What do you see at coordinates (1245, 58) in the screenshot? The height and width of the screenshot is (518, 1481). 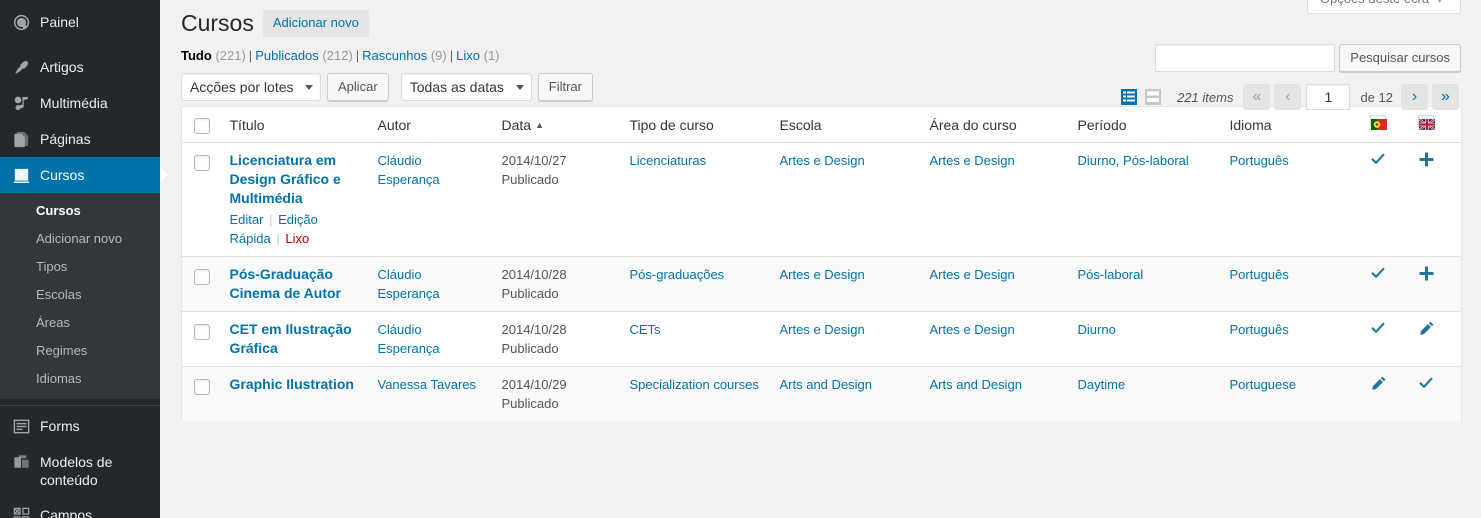 I see `search-input` at bounding box center [1245, 58].